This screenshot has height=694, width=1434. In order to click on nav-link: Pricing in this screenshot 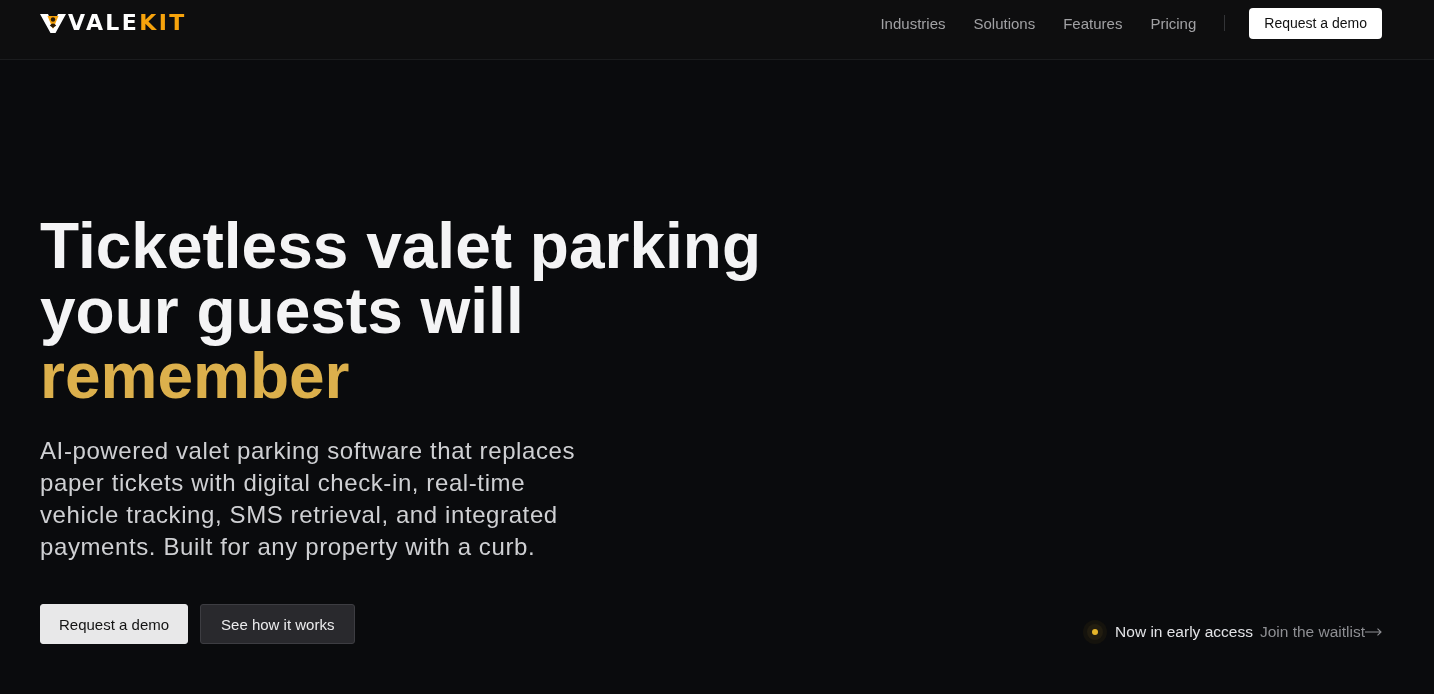, I will do `click(1173, 23)`.